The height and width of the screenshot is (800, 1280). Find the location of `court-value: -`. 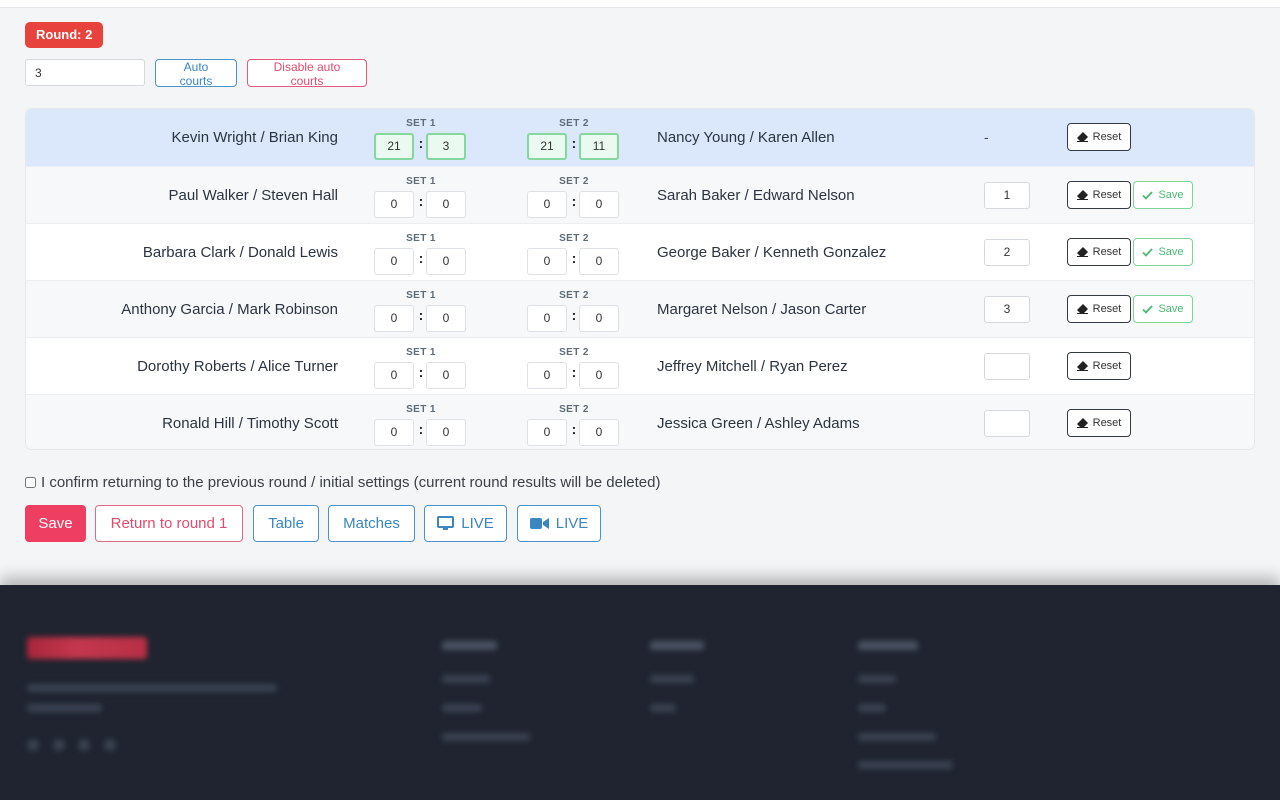

court-value: - is located at coordinates (986, 137).